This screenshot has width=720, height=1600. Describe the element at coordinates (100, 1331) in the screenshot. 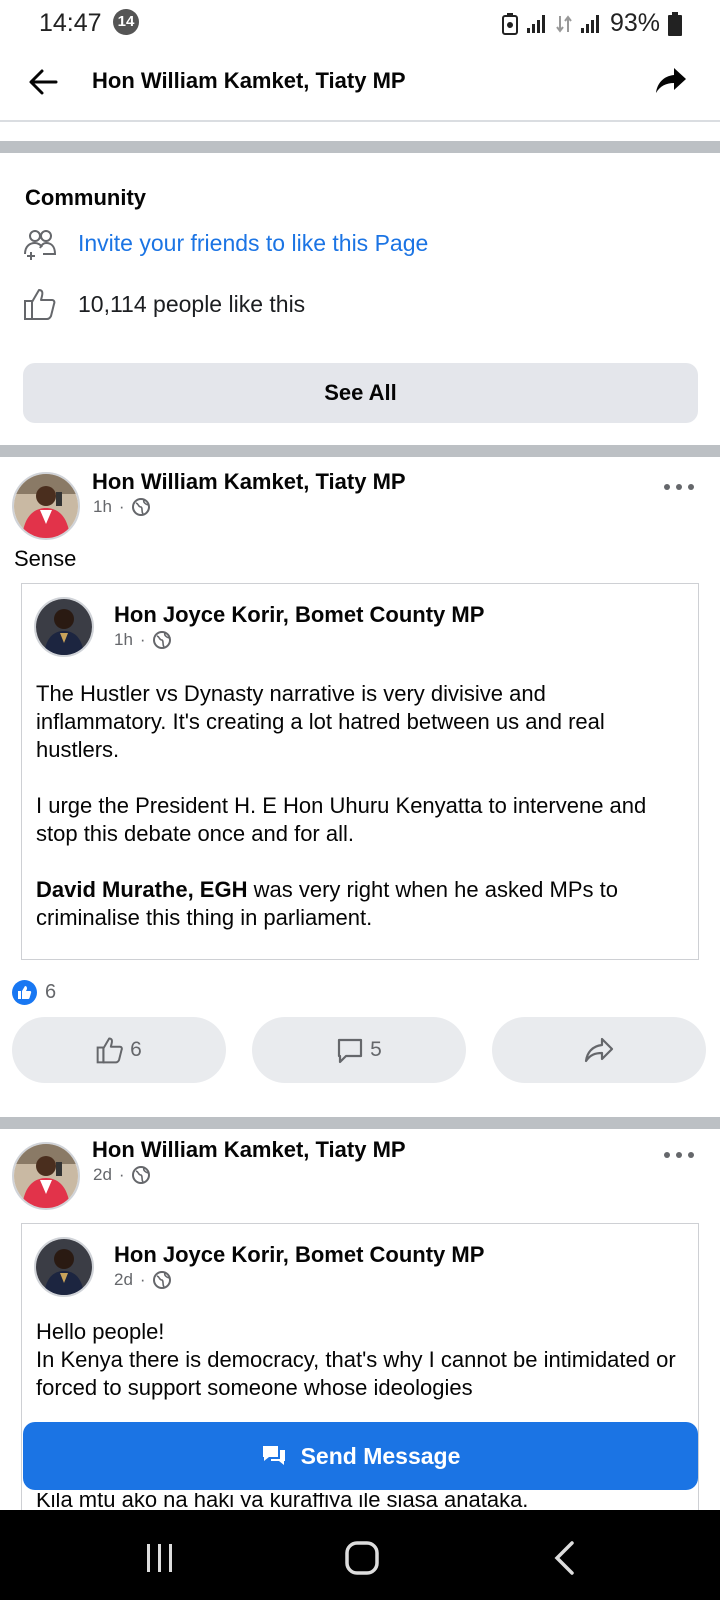

I see `shared-line: Hello people!` at that location.